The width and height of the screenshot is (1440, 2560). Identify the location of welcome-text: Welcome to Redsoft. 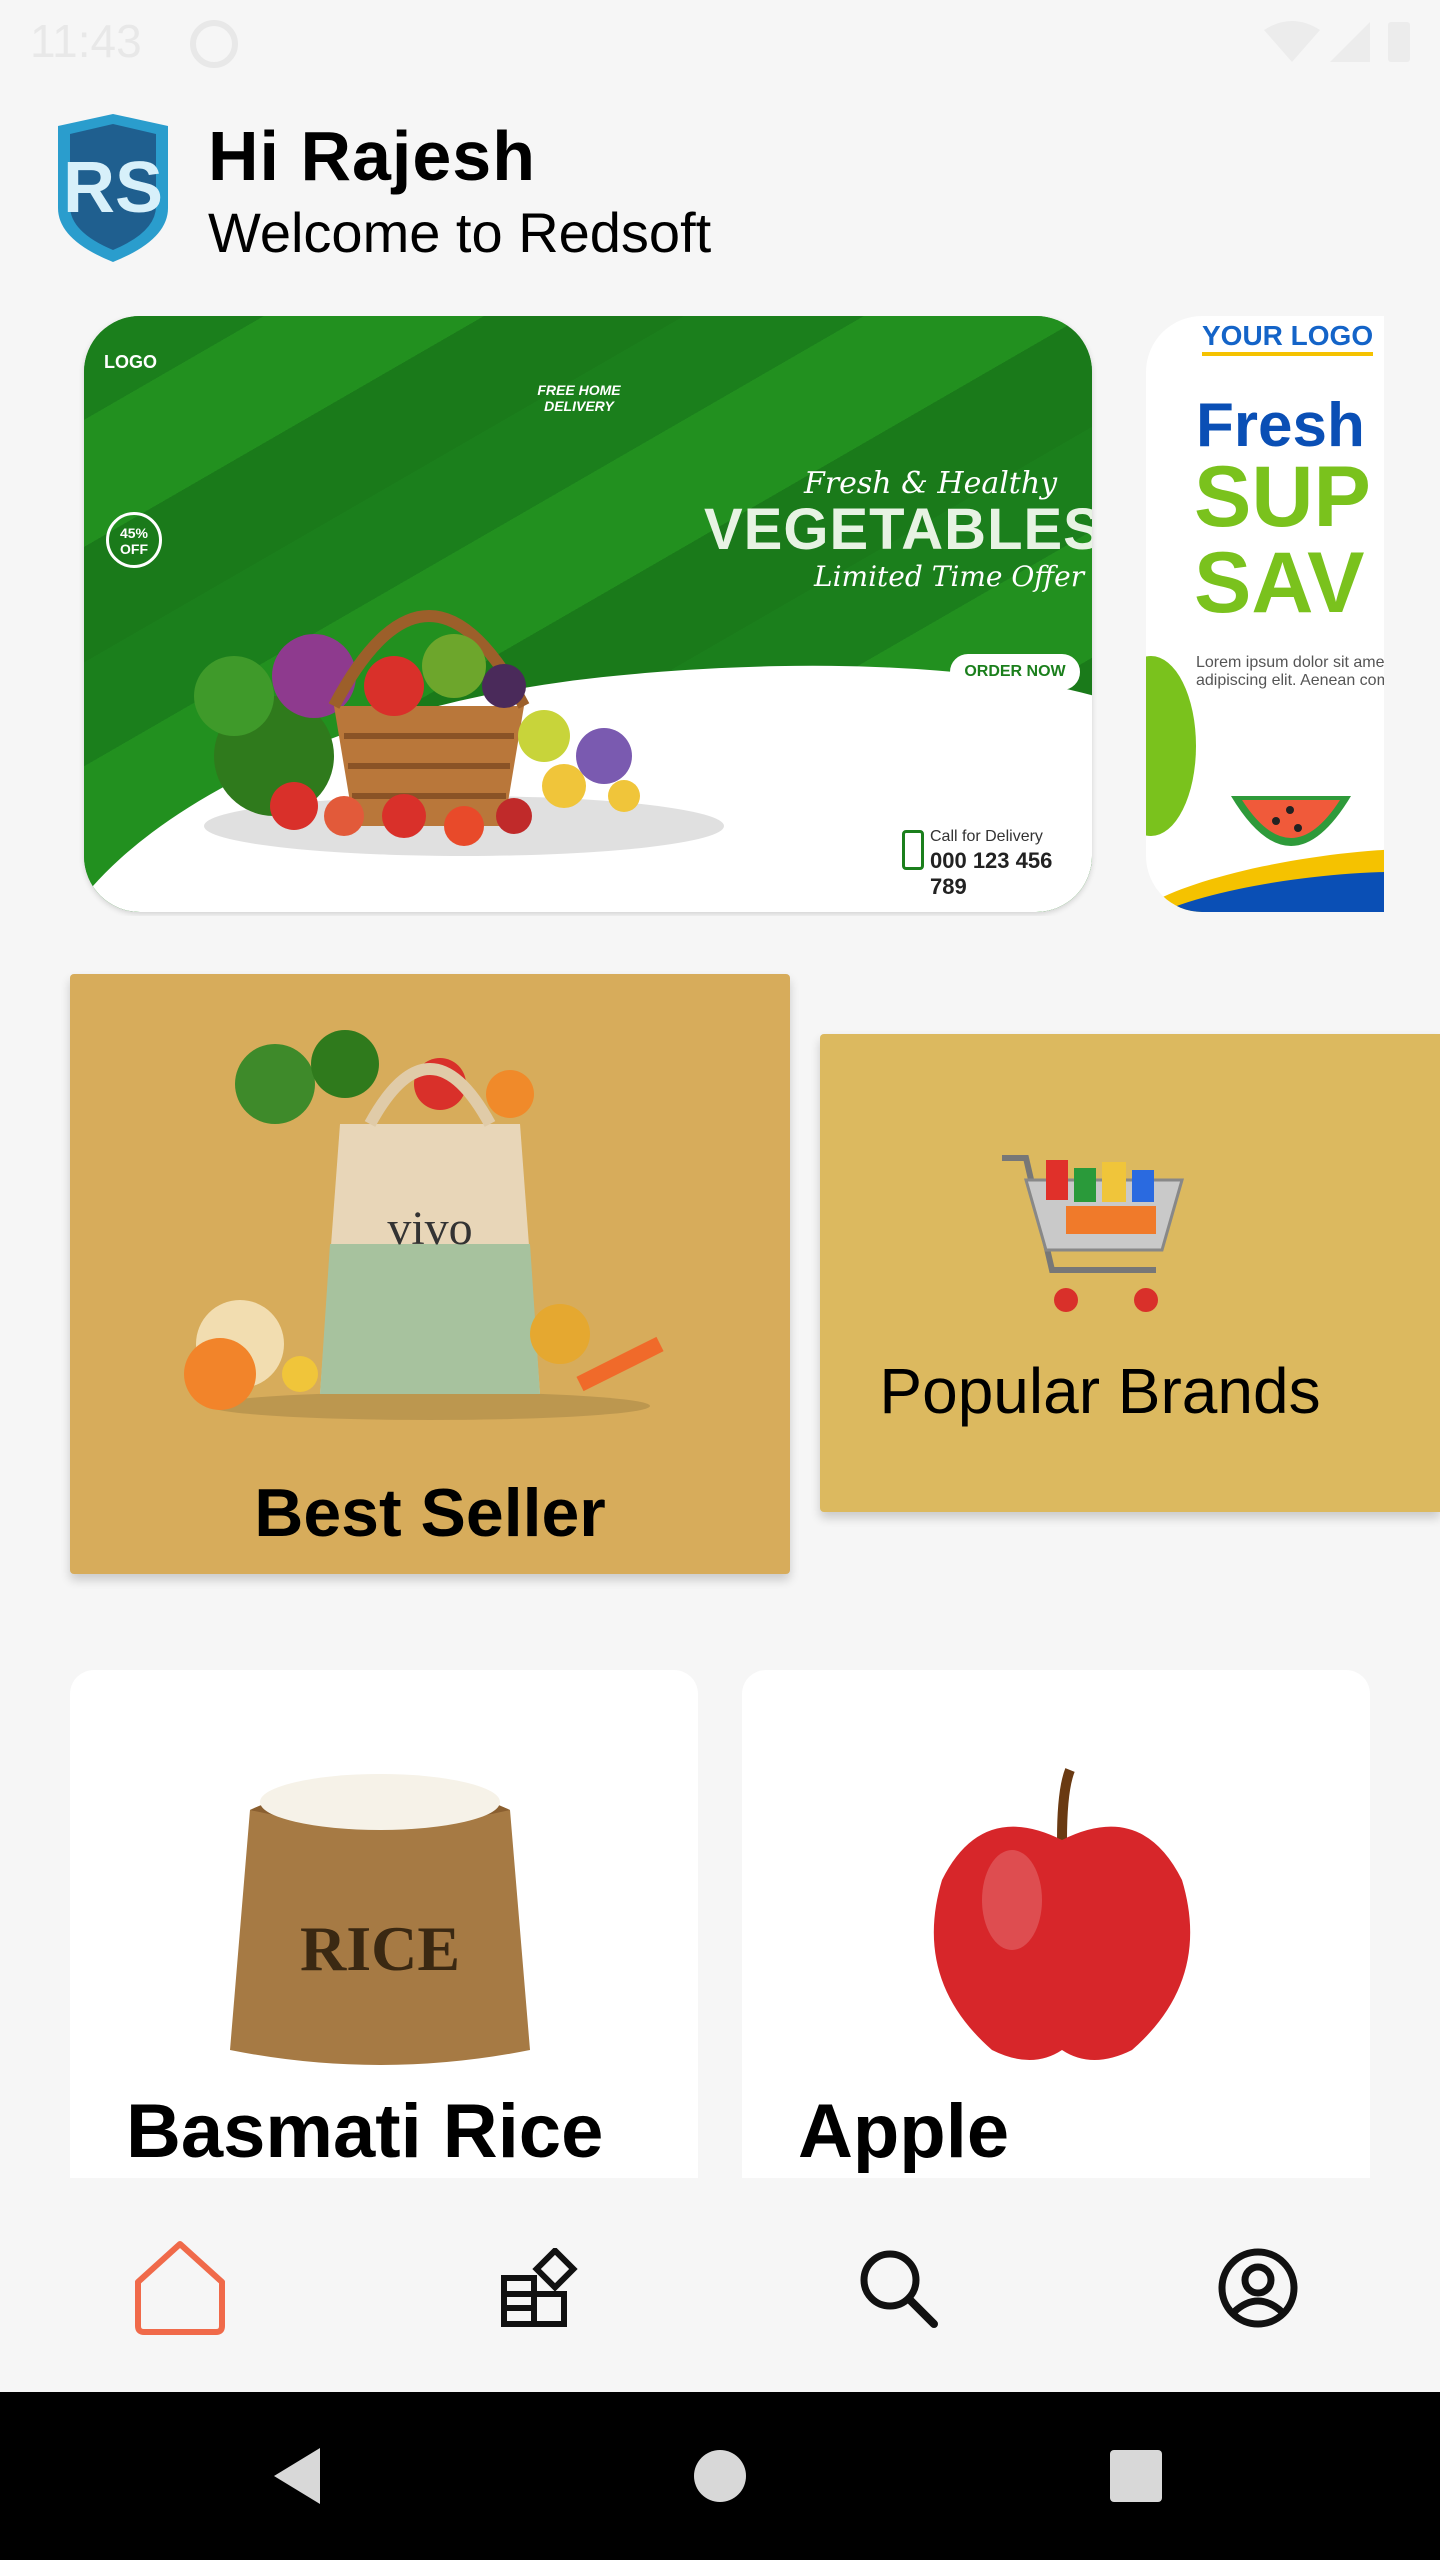
(460, 232).